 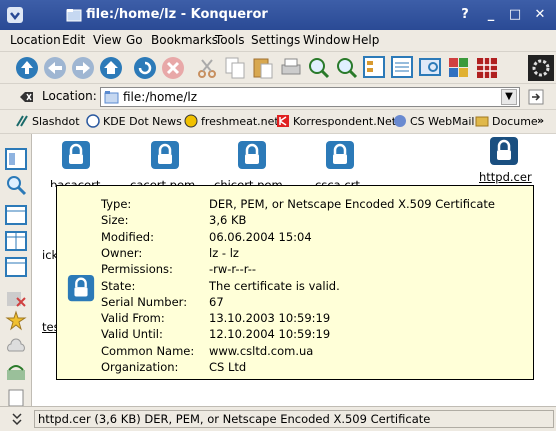 What do you see at coordinates (540, 120) in the screenshot?
I see `bookmarks-overflow-icon: »` at bounding box center [540, 120].